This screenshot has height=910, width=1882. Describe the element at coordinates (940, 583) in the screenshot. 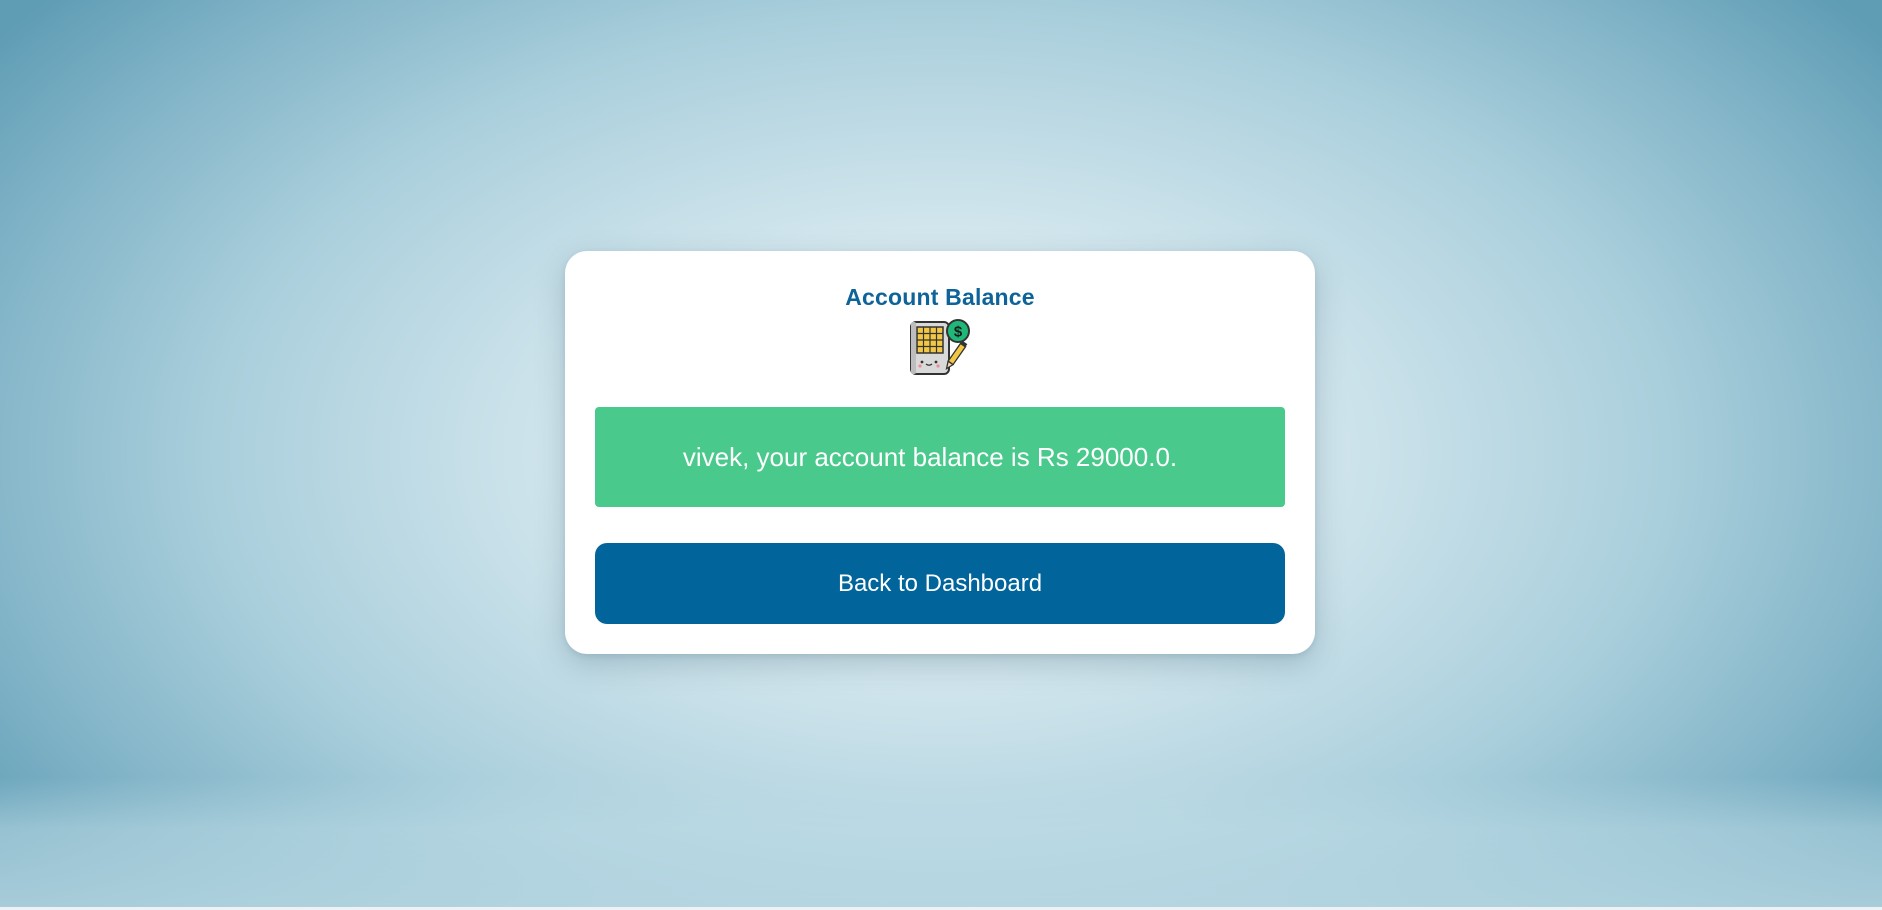

I see `back-to-dashboard-button: Back to Dashboard` at that location.